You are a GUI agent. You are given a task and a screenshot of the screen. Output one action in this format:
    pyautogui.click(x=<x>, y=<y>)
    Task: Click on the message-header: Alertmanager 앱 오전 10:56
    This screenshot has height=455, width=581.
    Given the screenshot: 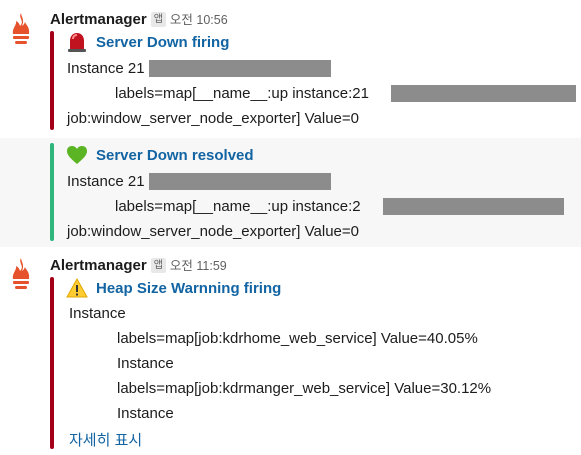 What is the action you would take?
    pyautogui.click(x=139, y=18)
    